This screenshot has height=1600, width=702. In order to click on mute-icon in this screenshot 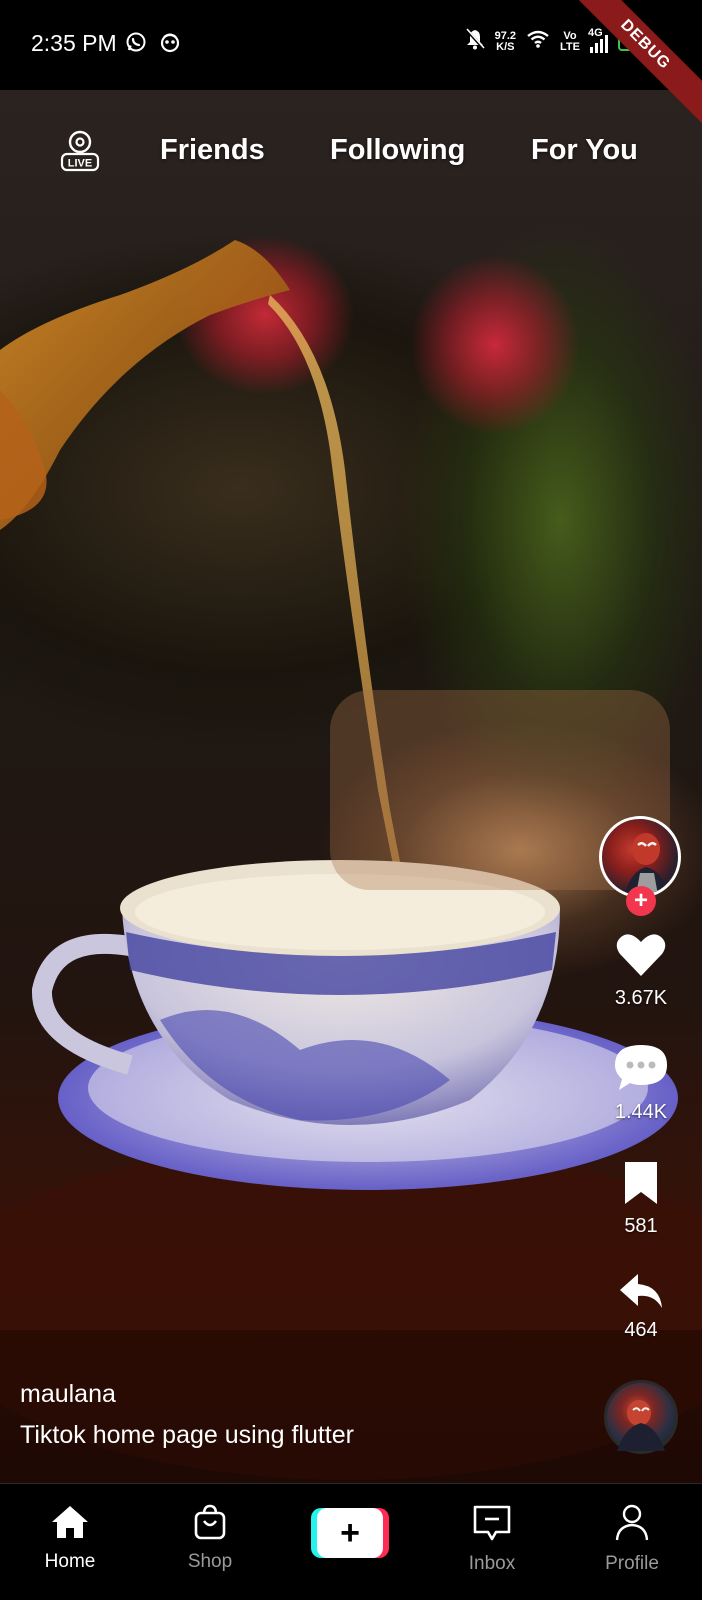, I will do `click(474, 41)`.